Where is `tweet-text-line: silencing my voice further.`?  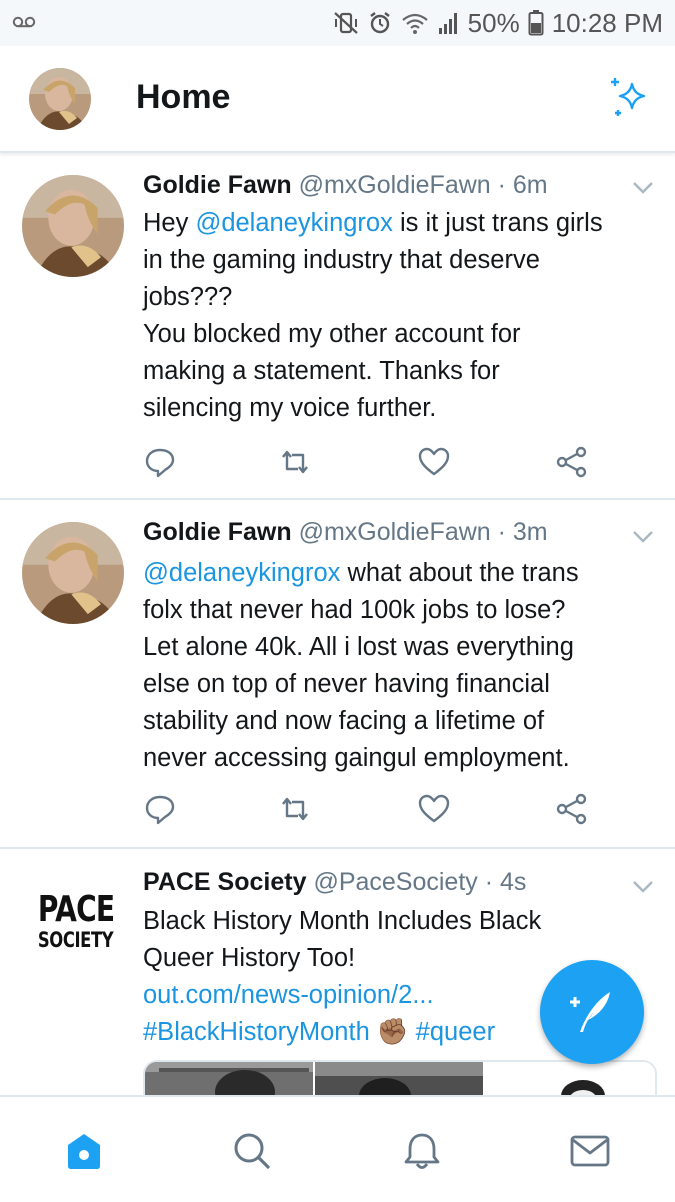
tweet-text-line: silencing my voice further. is located at coordinates (398, 408).